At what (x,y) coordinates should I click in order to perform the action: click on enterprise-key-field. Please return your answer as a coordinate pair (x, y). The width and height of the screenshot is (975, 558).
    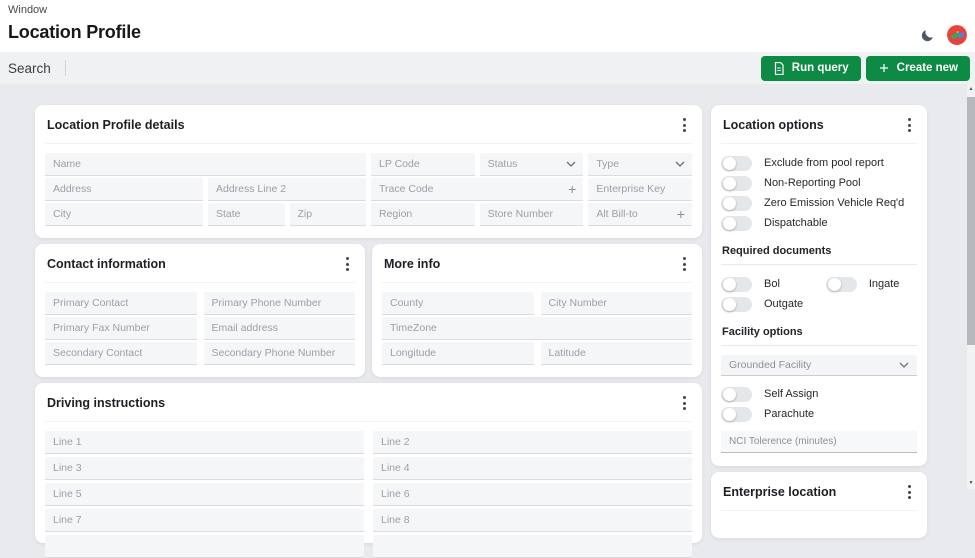
    Looking at the image, I should click on (640, 189).